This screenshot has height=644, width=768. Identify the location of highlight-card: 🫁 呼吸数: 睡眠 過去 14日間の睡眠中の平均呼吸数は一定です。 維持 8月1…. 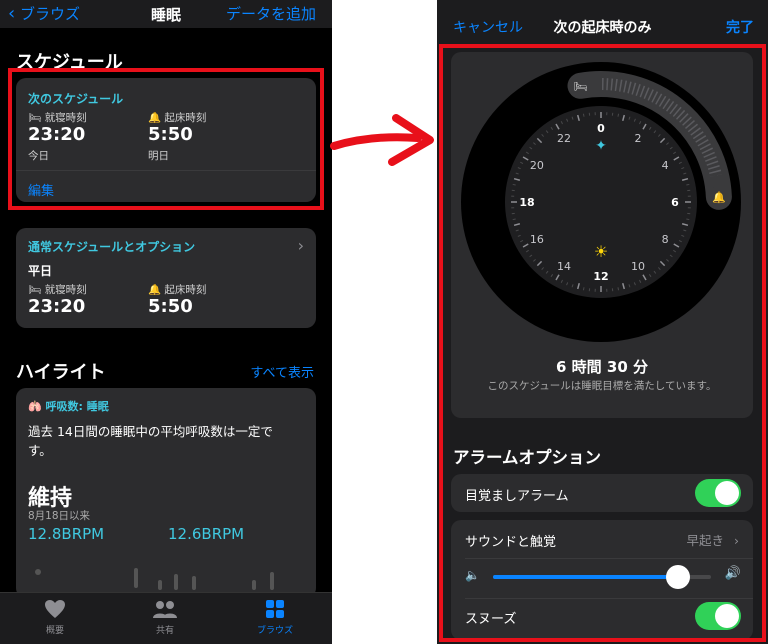
(166, 493).